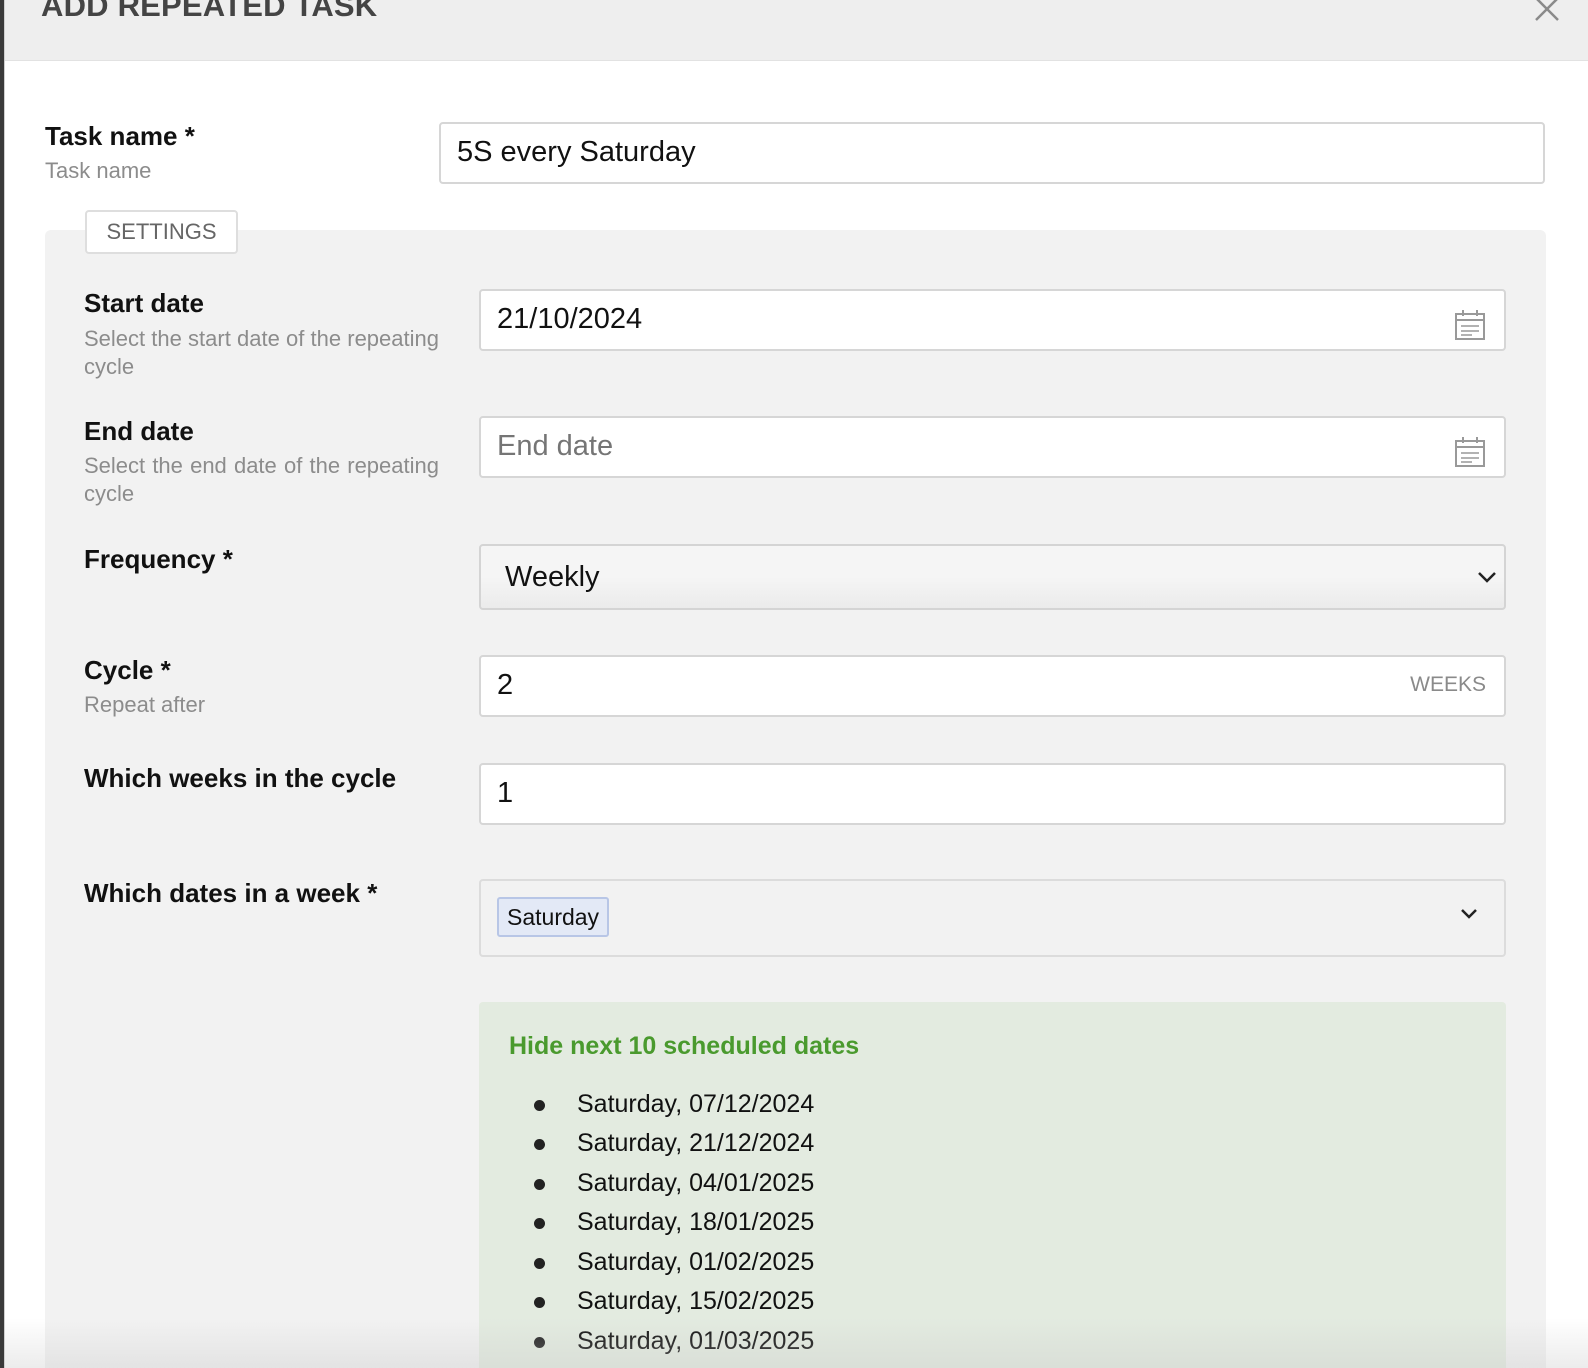 This screenshot has width=1588, height=1368. What do you see at coordinates (139, 431) in the screenshot?
I see `end-date-label: End date` at bounding box center [139, 431].